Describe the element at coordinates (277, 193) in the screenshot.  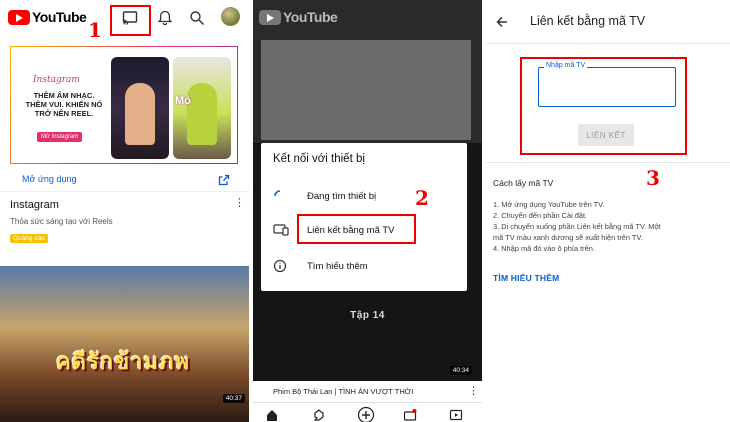
I see `loading-spinner-icon` at that location.